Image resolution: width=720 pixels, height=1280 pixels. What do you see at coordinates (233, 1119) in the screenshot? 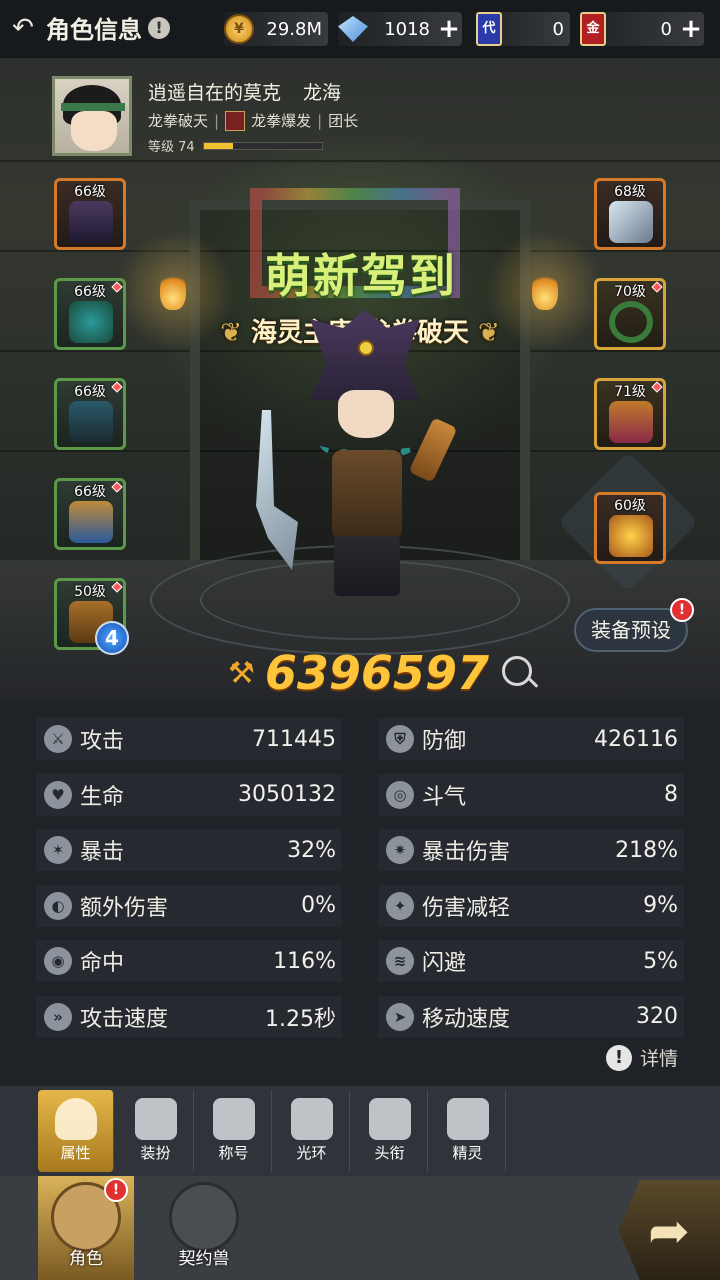
I see `crown-icon` at bounding box center [233, 1119].